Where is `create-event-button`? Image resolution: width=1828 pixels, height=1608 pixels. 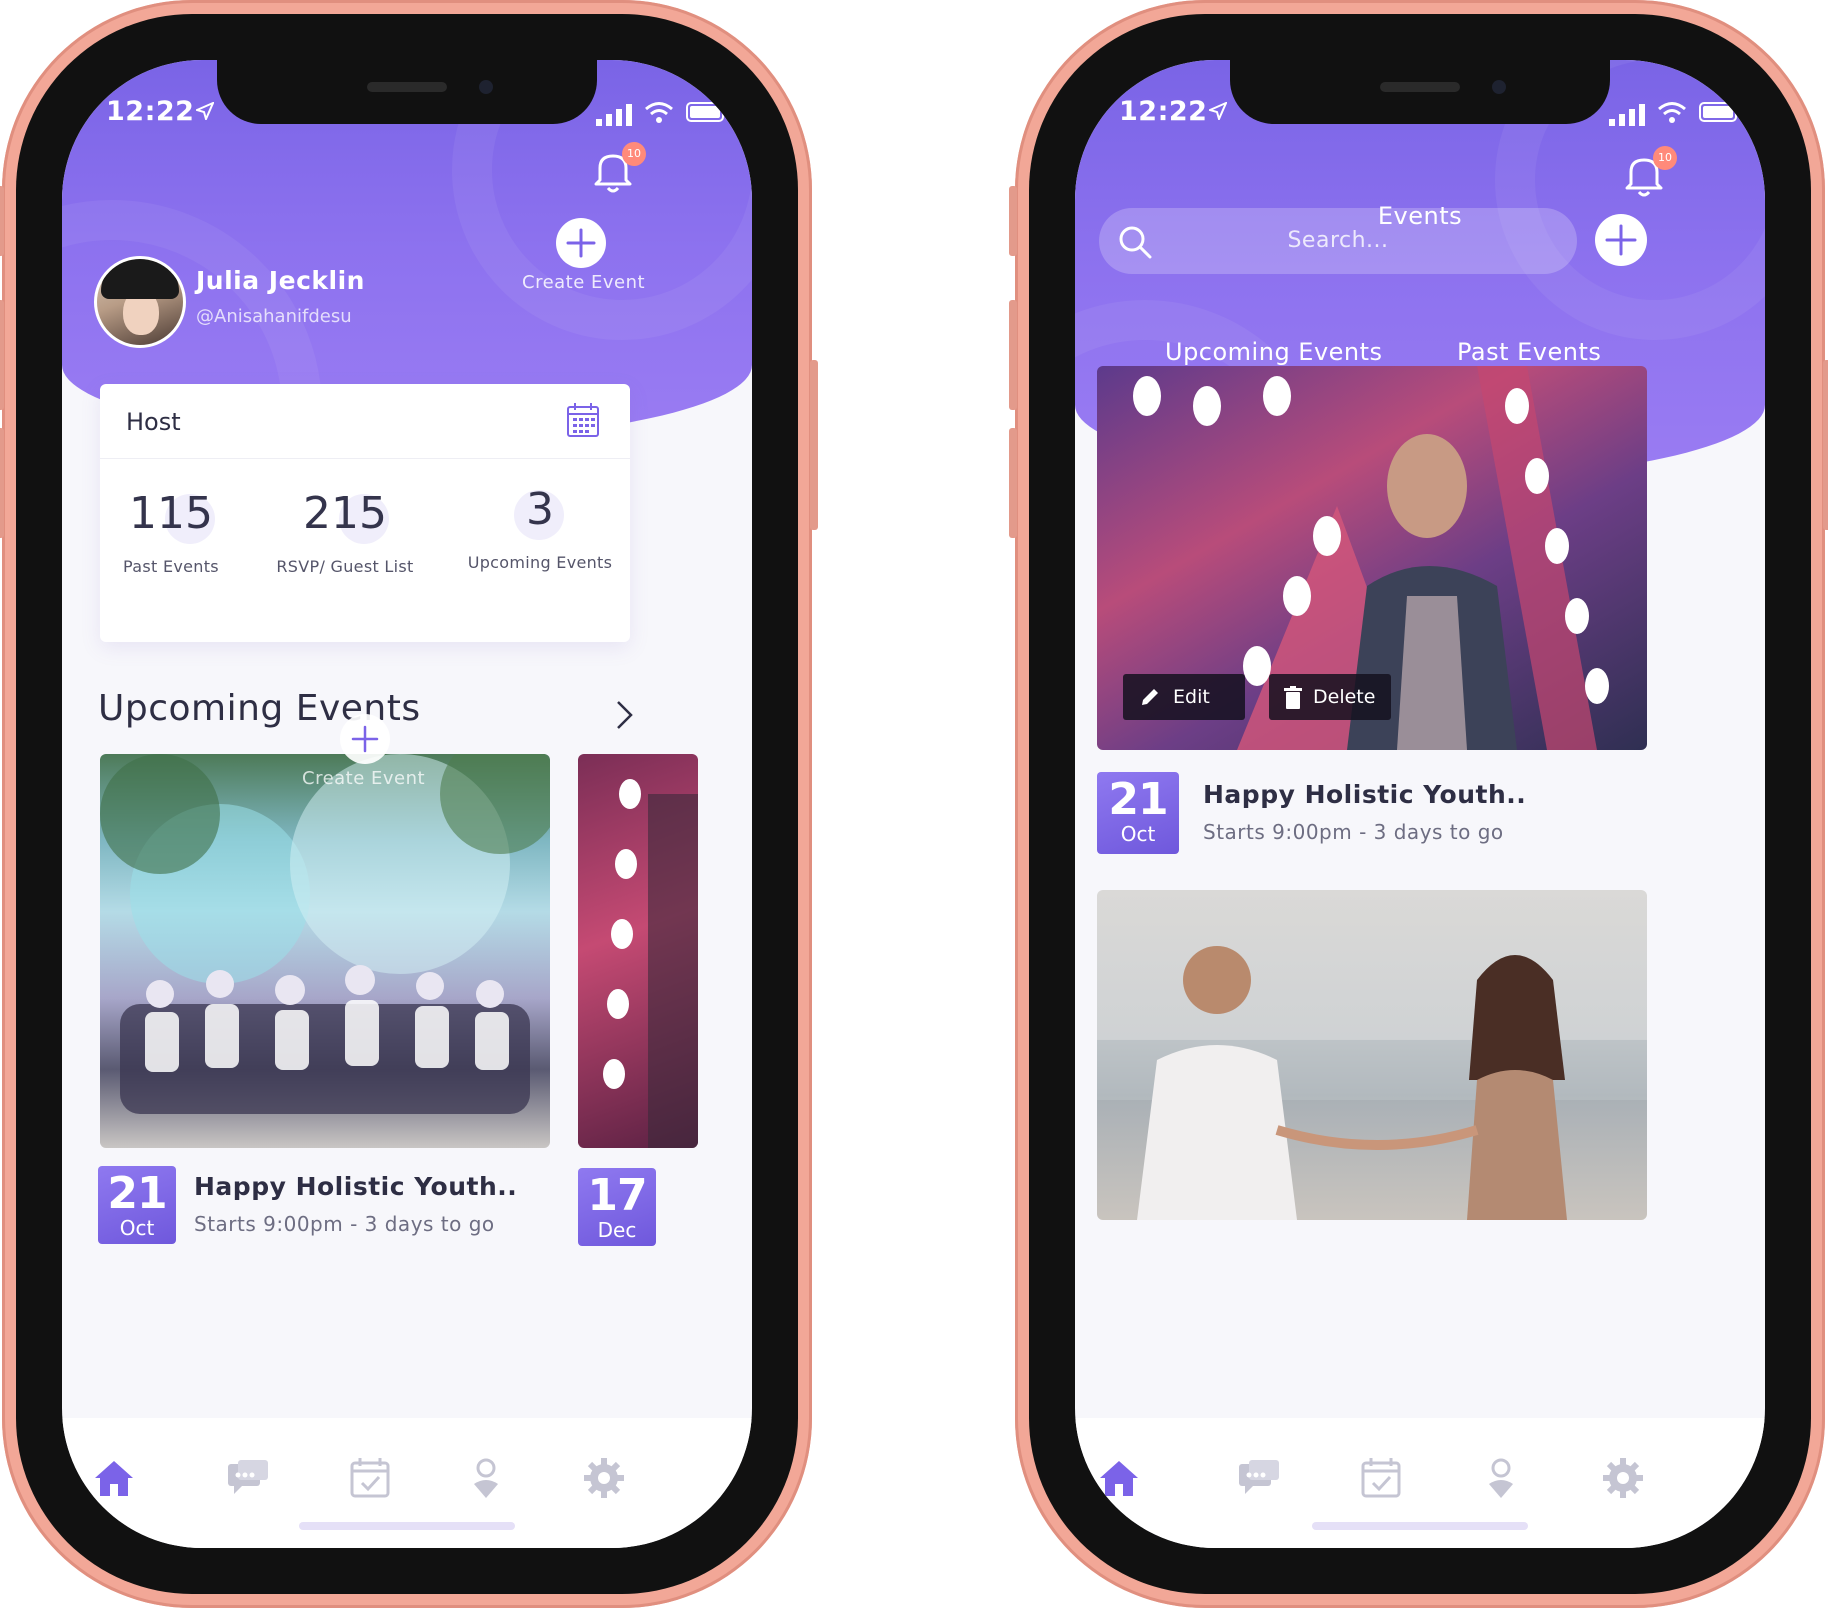
create-event-button is located at coordinates (581, 243).